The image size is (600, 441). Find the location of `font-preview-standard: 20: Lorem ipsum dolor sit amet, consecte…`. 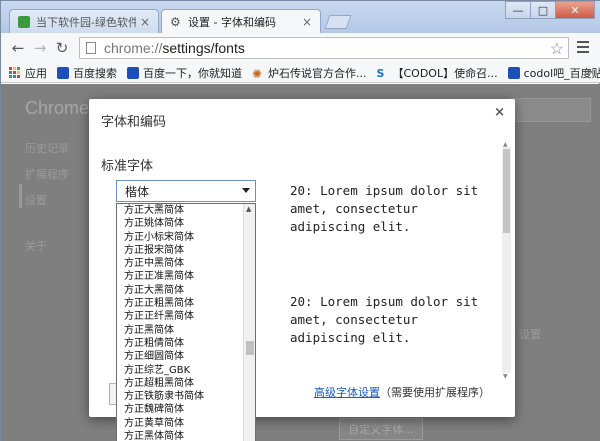

font-preview-standard: 20: Lorem ipsum dolor sit amet, consecte… is located at coordinates (384, 208).